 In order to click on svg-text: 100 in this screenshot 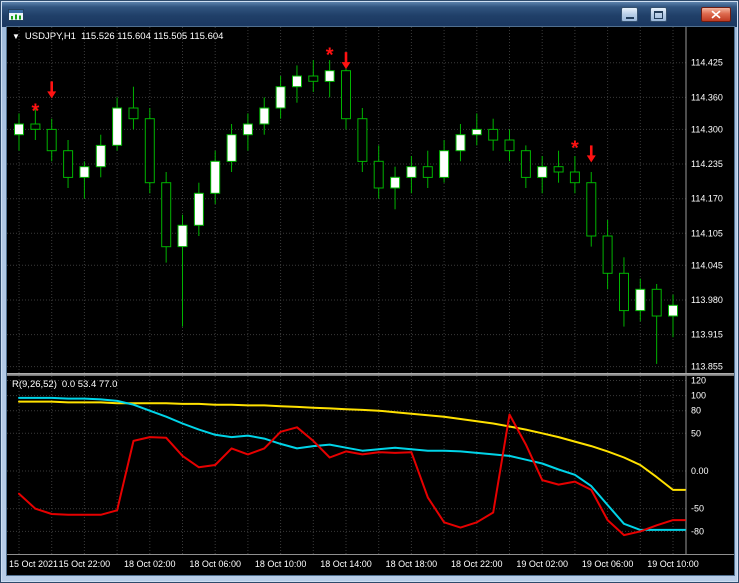, I will do `click(698, 396)`.